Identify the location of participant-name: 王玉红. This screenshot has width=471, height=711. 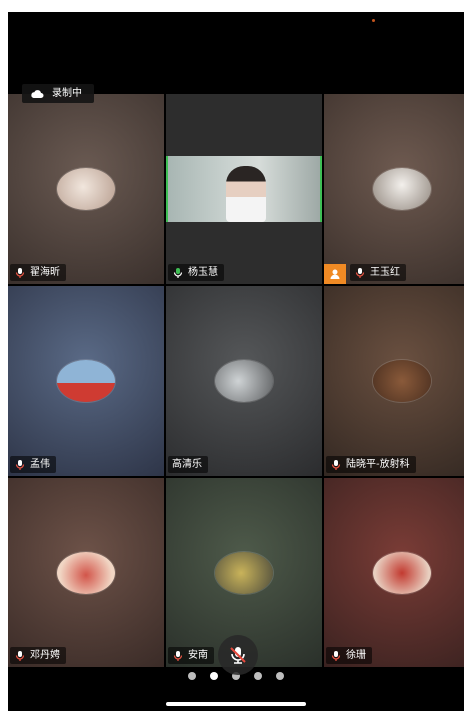
(385, 272).